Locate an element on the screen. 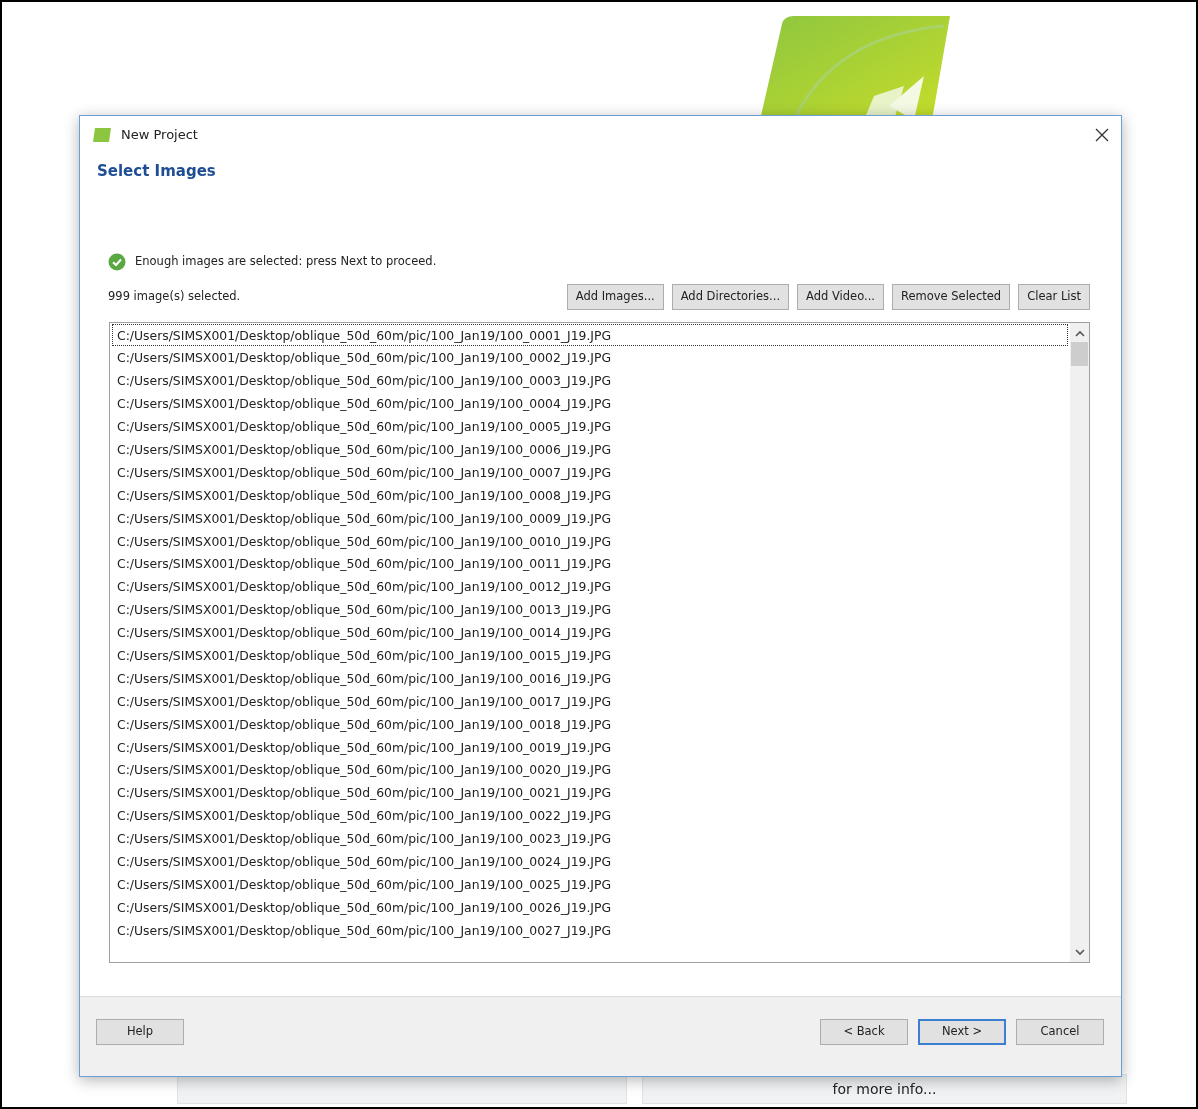  page-title: Select Images is located at coordinates (156, 171).